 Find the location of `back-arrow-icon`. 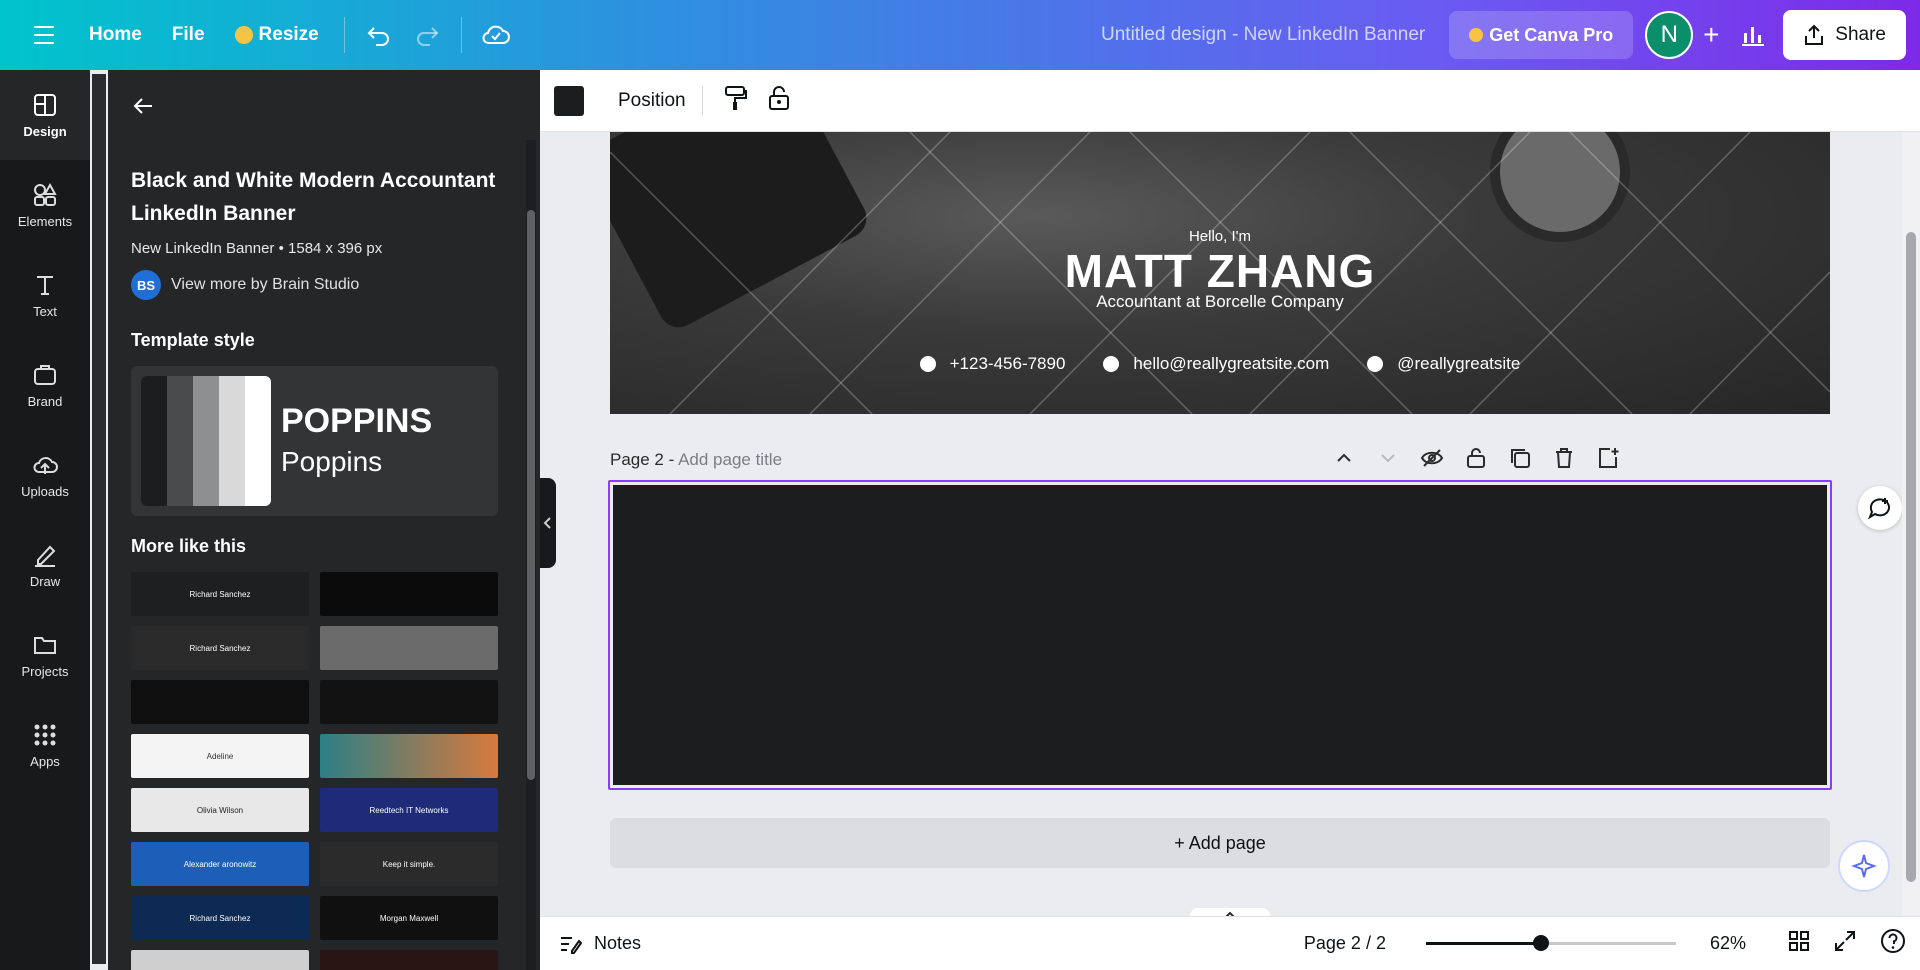

back-arrow-icon is located at coordinates (144, 108).